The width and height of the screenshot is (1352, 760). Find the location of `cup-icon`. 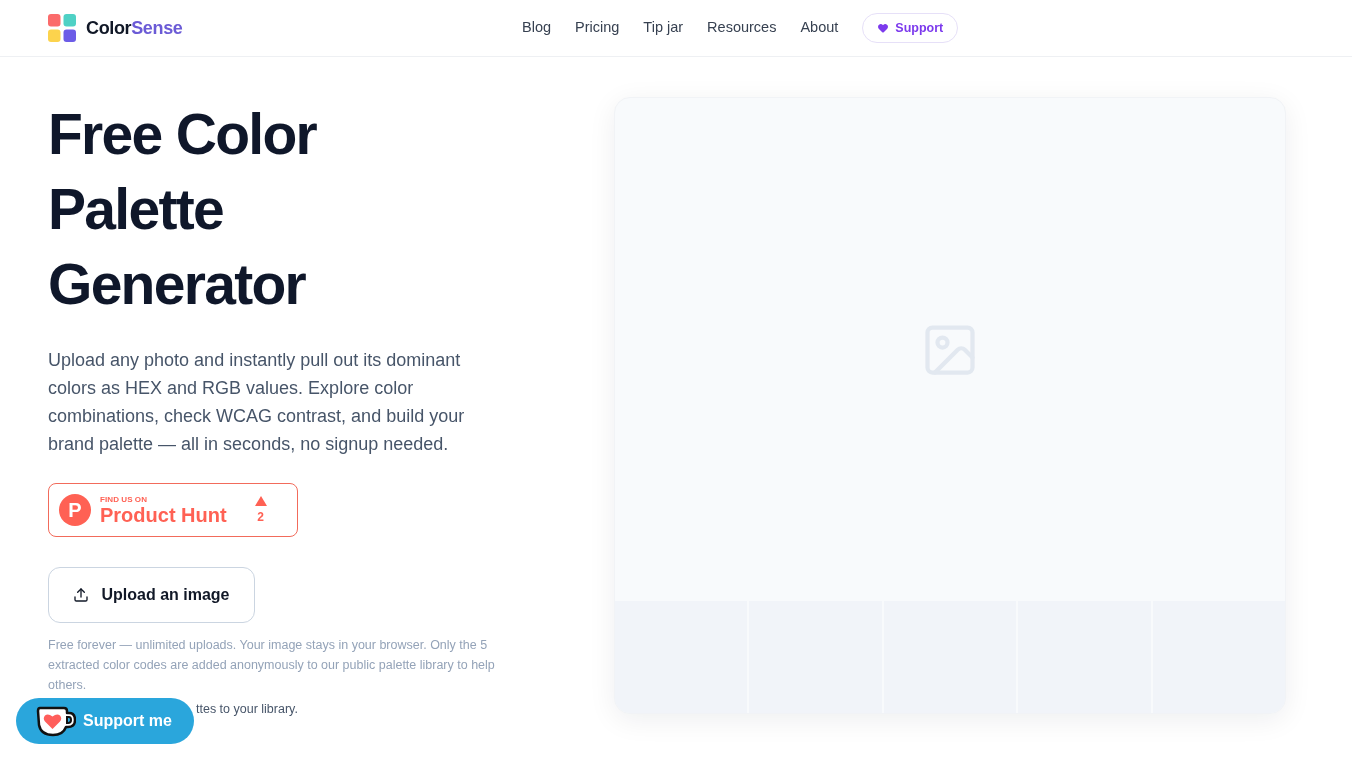

cup-icon is located at coordinates (56, 721).